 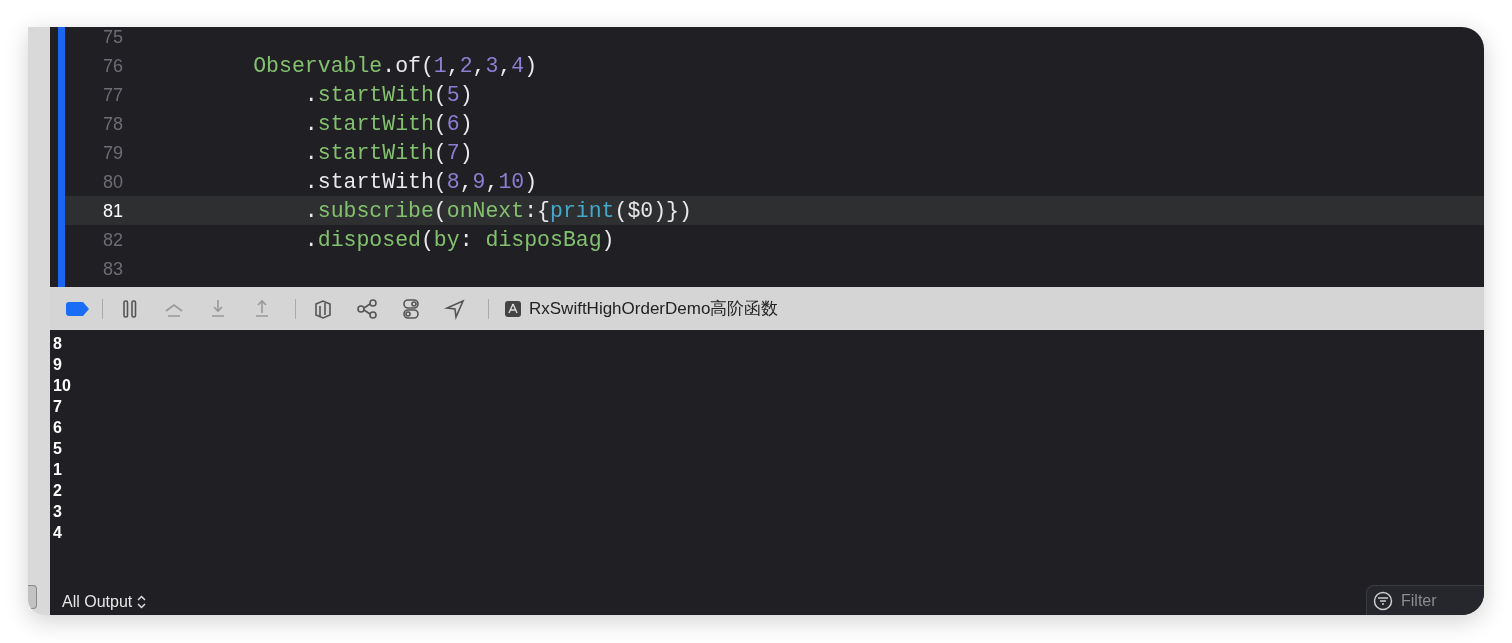 What do you see at coordinates (112, 239) in the screenshot?
I see `line-number: 82` at bounding box center [112, 239].